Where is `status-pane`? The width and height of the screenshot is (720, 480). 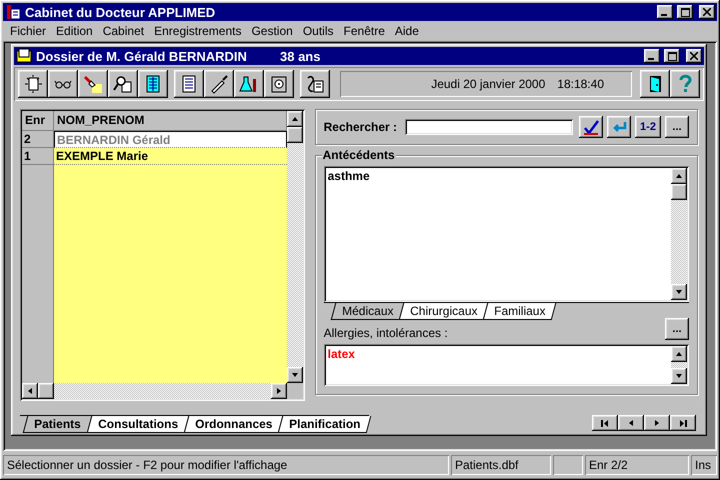
status-pane is located at coordinates (568, 465).